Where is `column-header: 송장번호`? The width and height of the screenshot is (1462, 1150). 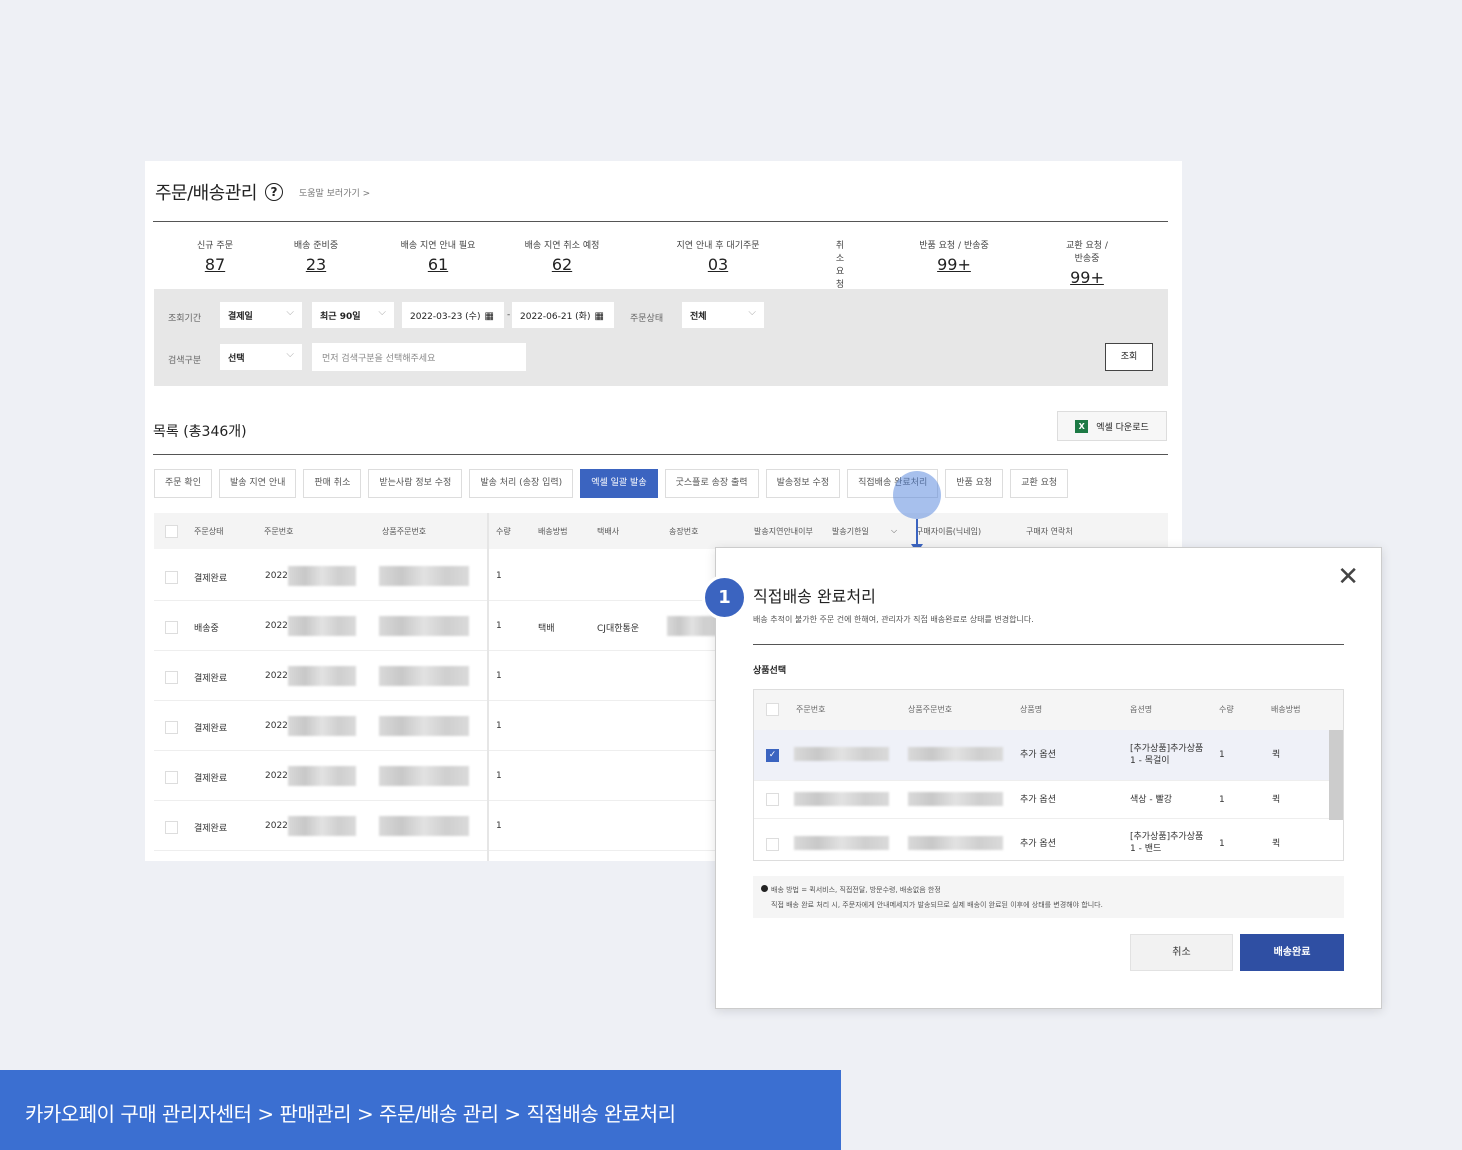 column-header: 송장번호 is located at coordinates (683, 531).